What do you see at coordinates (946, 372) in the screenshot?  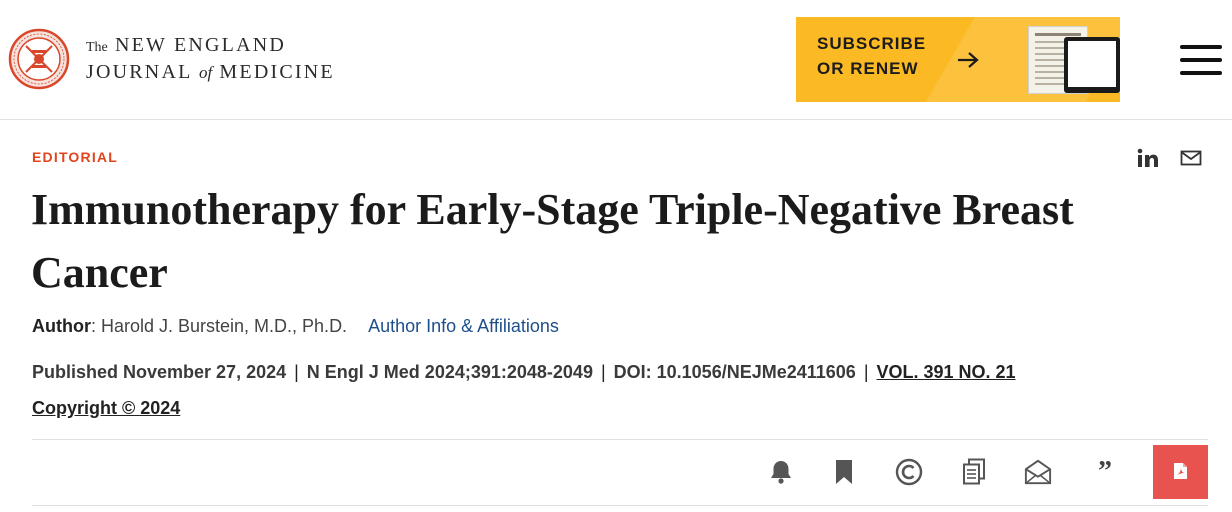 I see `volume-issue-link: VOL. 391 NO. 21` at bounding box center [946, 372].